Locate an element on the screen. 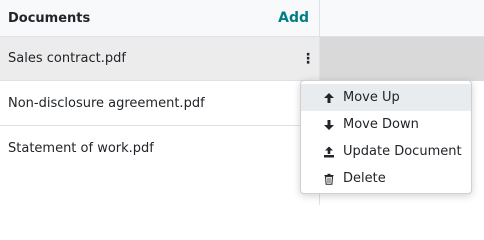 The image size is (484, 240). menu-item-label: Move Down is located at coordinates (381, 124).